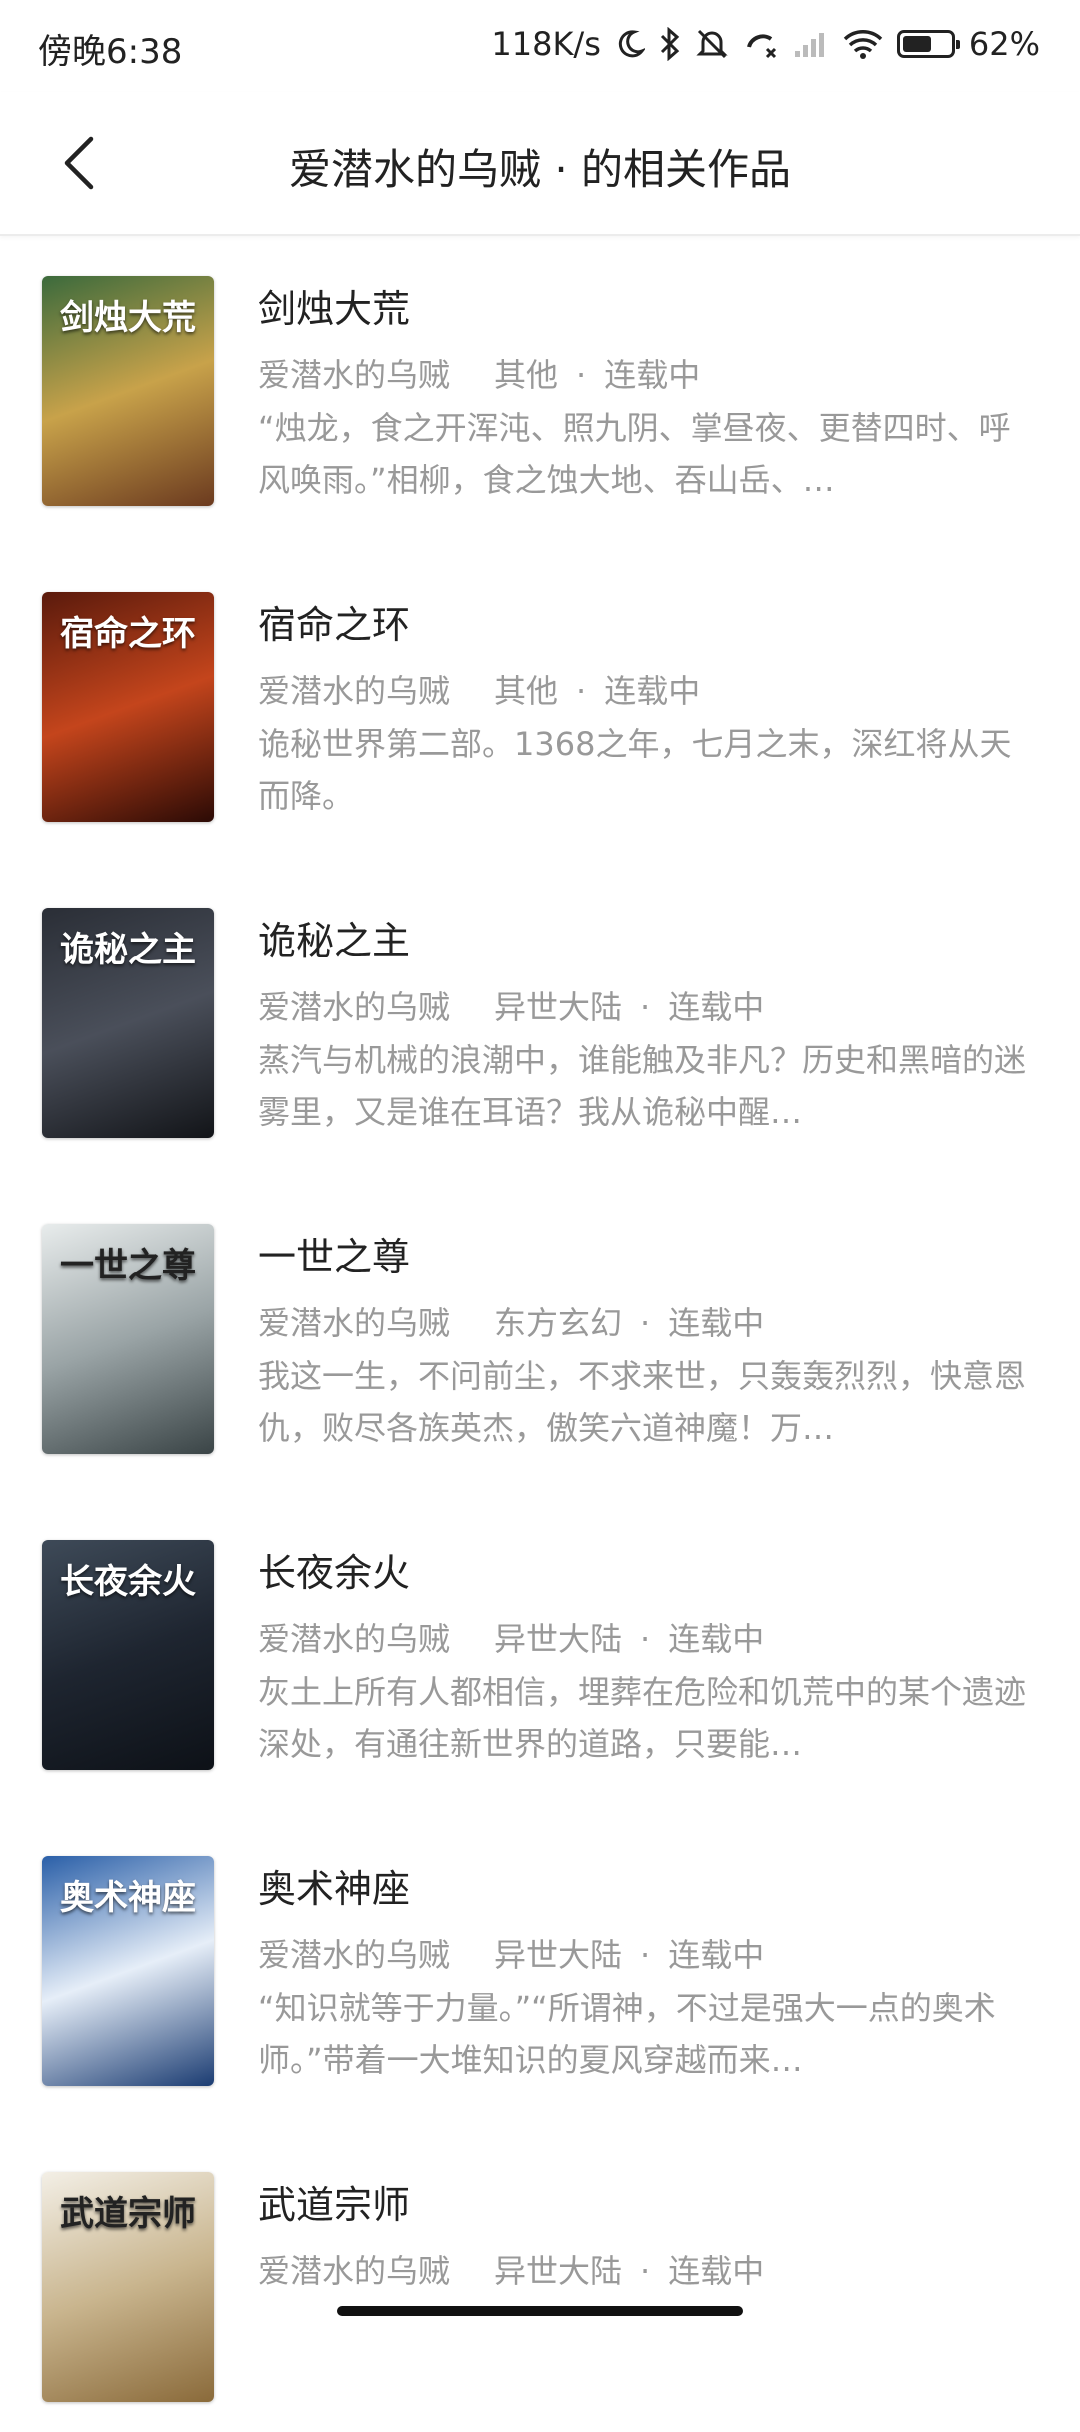  Describe the element at coordinates (128, 391) in the screenshot. I see `book-cover: 剑烛大荒` at that location.